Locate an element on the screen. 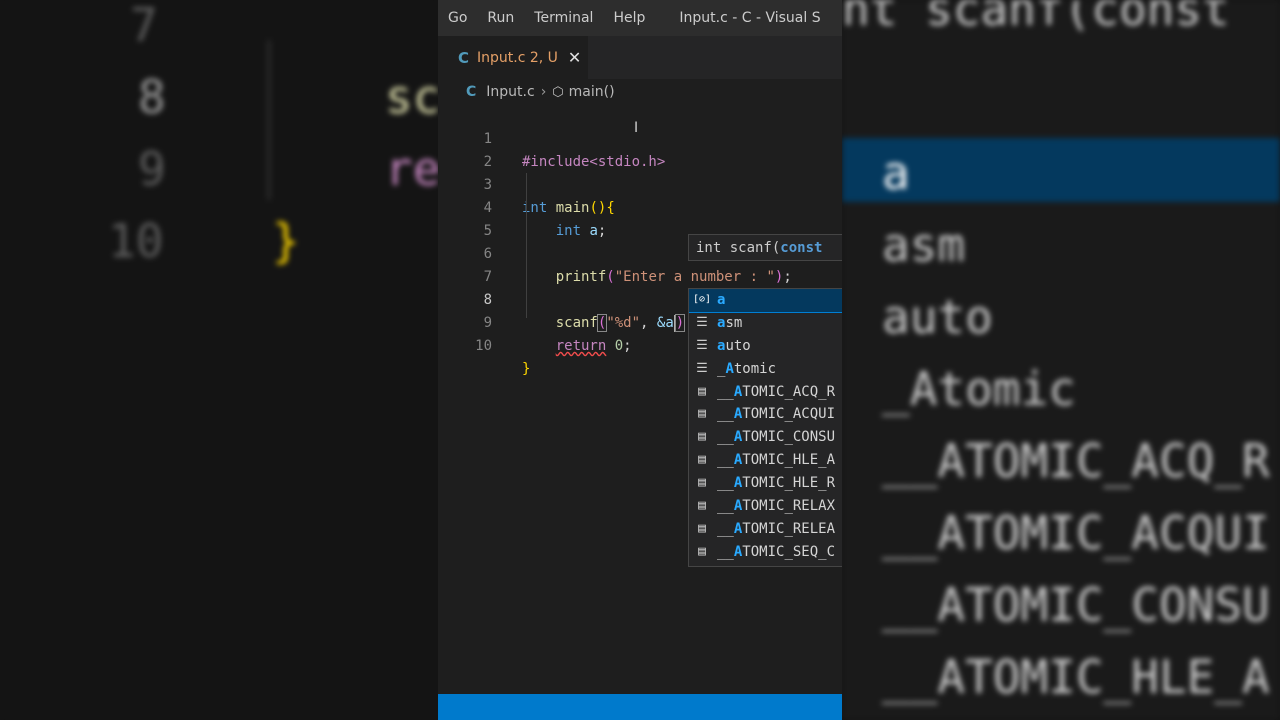 The height and width of the screenshot is (720, 1280). menu-help: Help is located at coordinates (629, 18).